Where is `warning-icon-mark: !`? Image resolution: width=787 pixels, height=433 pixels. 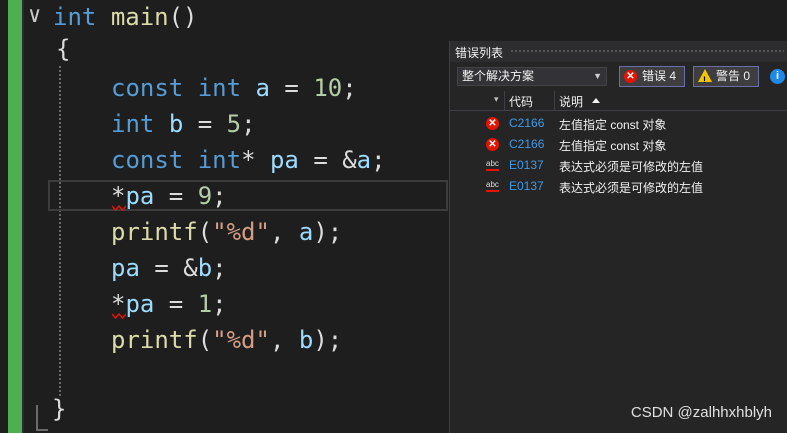 warning-icon-mark: ! is located at coordinates (704, 80).